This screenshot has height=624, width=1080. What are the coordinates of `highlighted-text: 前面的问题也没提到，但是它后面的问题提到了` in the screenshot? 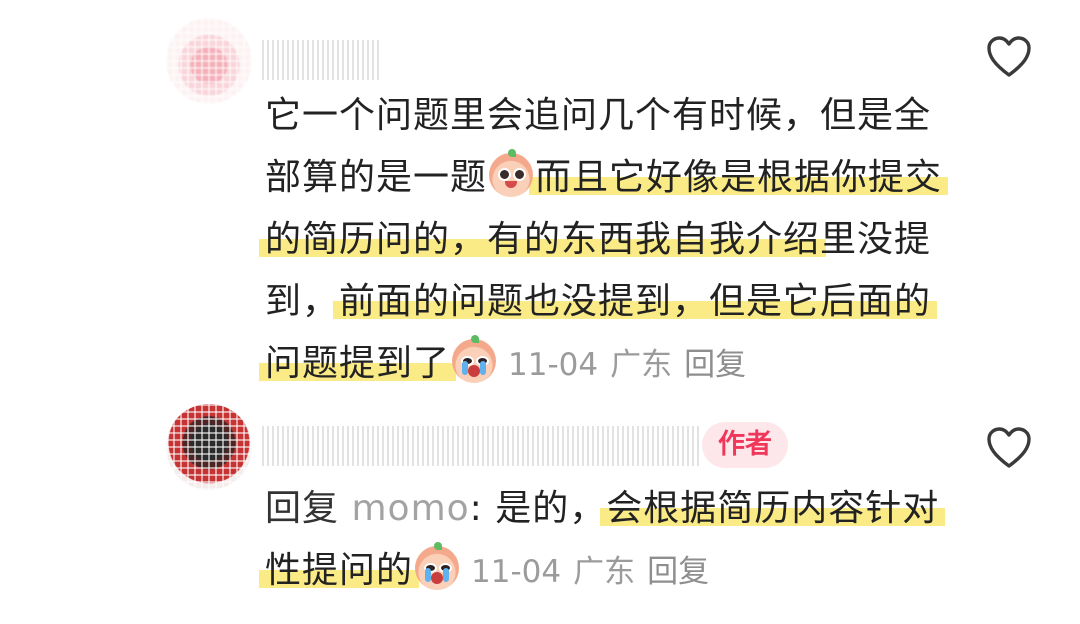 It's located at (598, 332).